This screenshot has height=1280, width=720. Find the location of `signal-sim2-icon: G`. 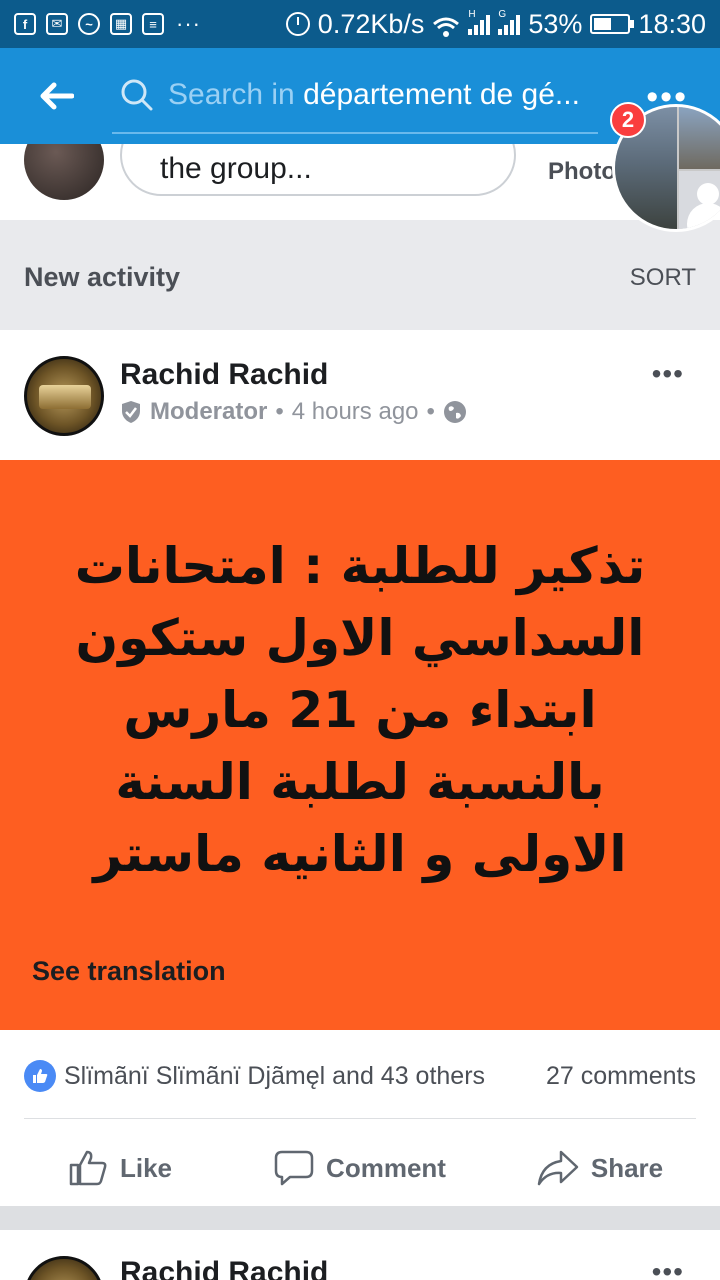

signal-sim2-icon: G is located at coordinates (509, 22).